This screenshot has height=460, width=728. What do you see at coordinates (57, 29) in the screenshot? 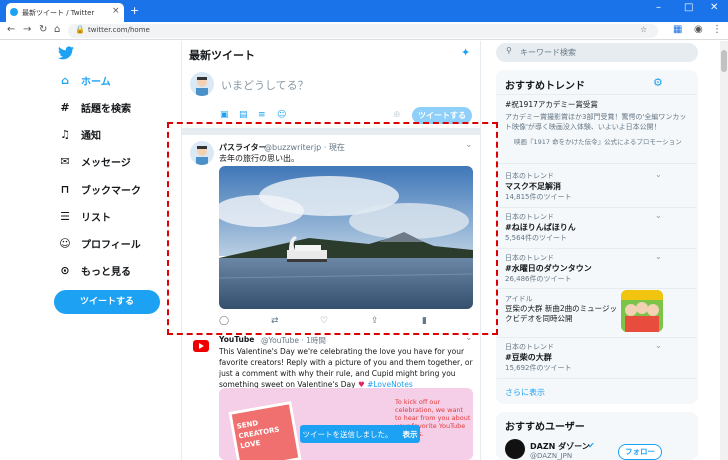
I see `home-browser-icon: ⌂` at bounding box center [57, 29].